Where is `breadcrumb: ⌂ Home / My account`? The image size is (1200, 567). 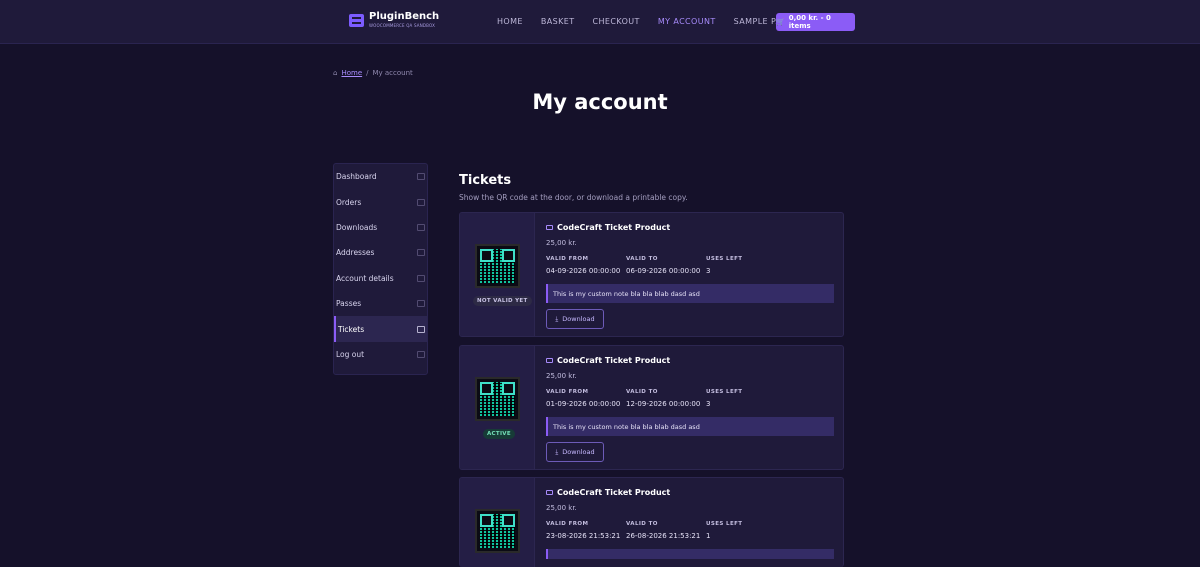 breadcrumb: ⌂ Home / My account is located at coordinates (373, 73).